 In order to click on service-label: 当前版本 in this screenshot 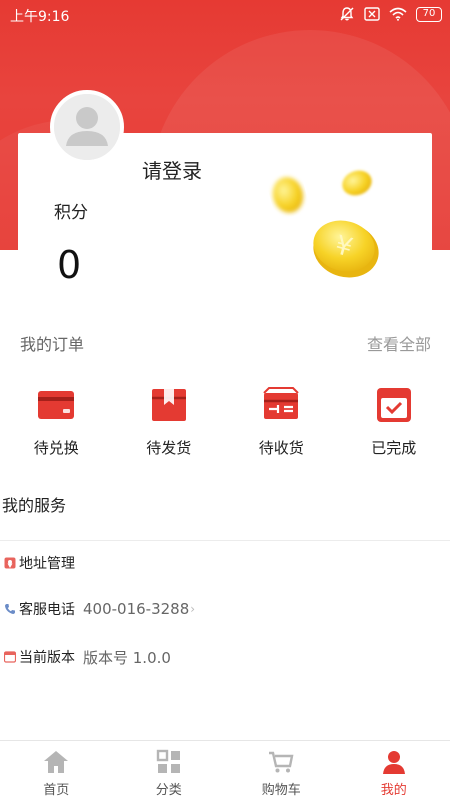, I will do `click(47, 658)`.